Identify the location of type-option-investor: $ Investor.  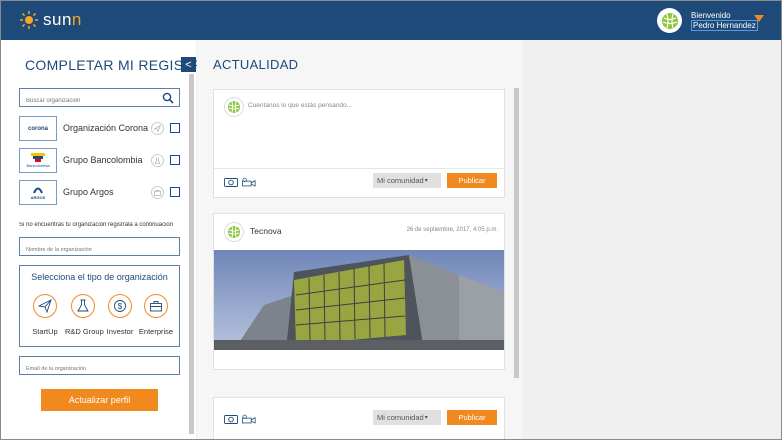
(120, 315).